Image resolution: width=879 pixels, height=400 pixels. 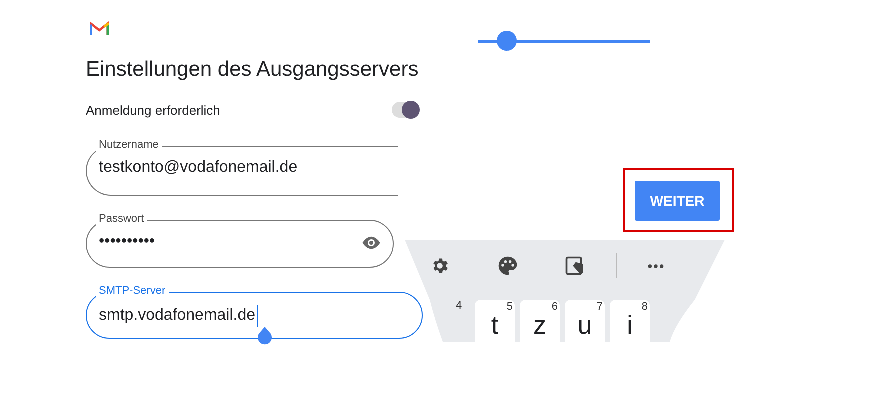 I want to click on toggle-label: Anmeldung erforderlich, so click(x=153, y=110).